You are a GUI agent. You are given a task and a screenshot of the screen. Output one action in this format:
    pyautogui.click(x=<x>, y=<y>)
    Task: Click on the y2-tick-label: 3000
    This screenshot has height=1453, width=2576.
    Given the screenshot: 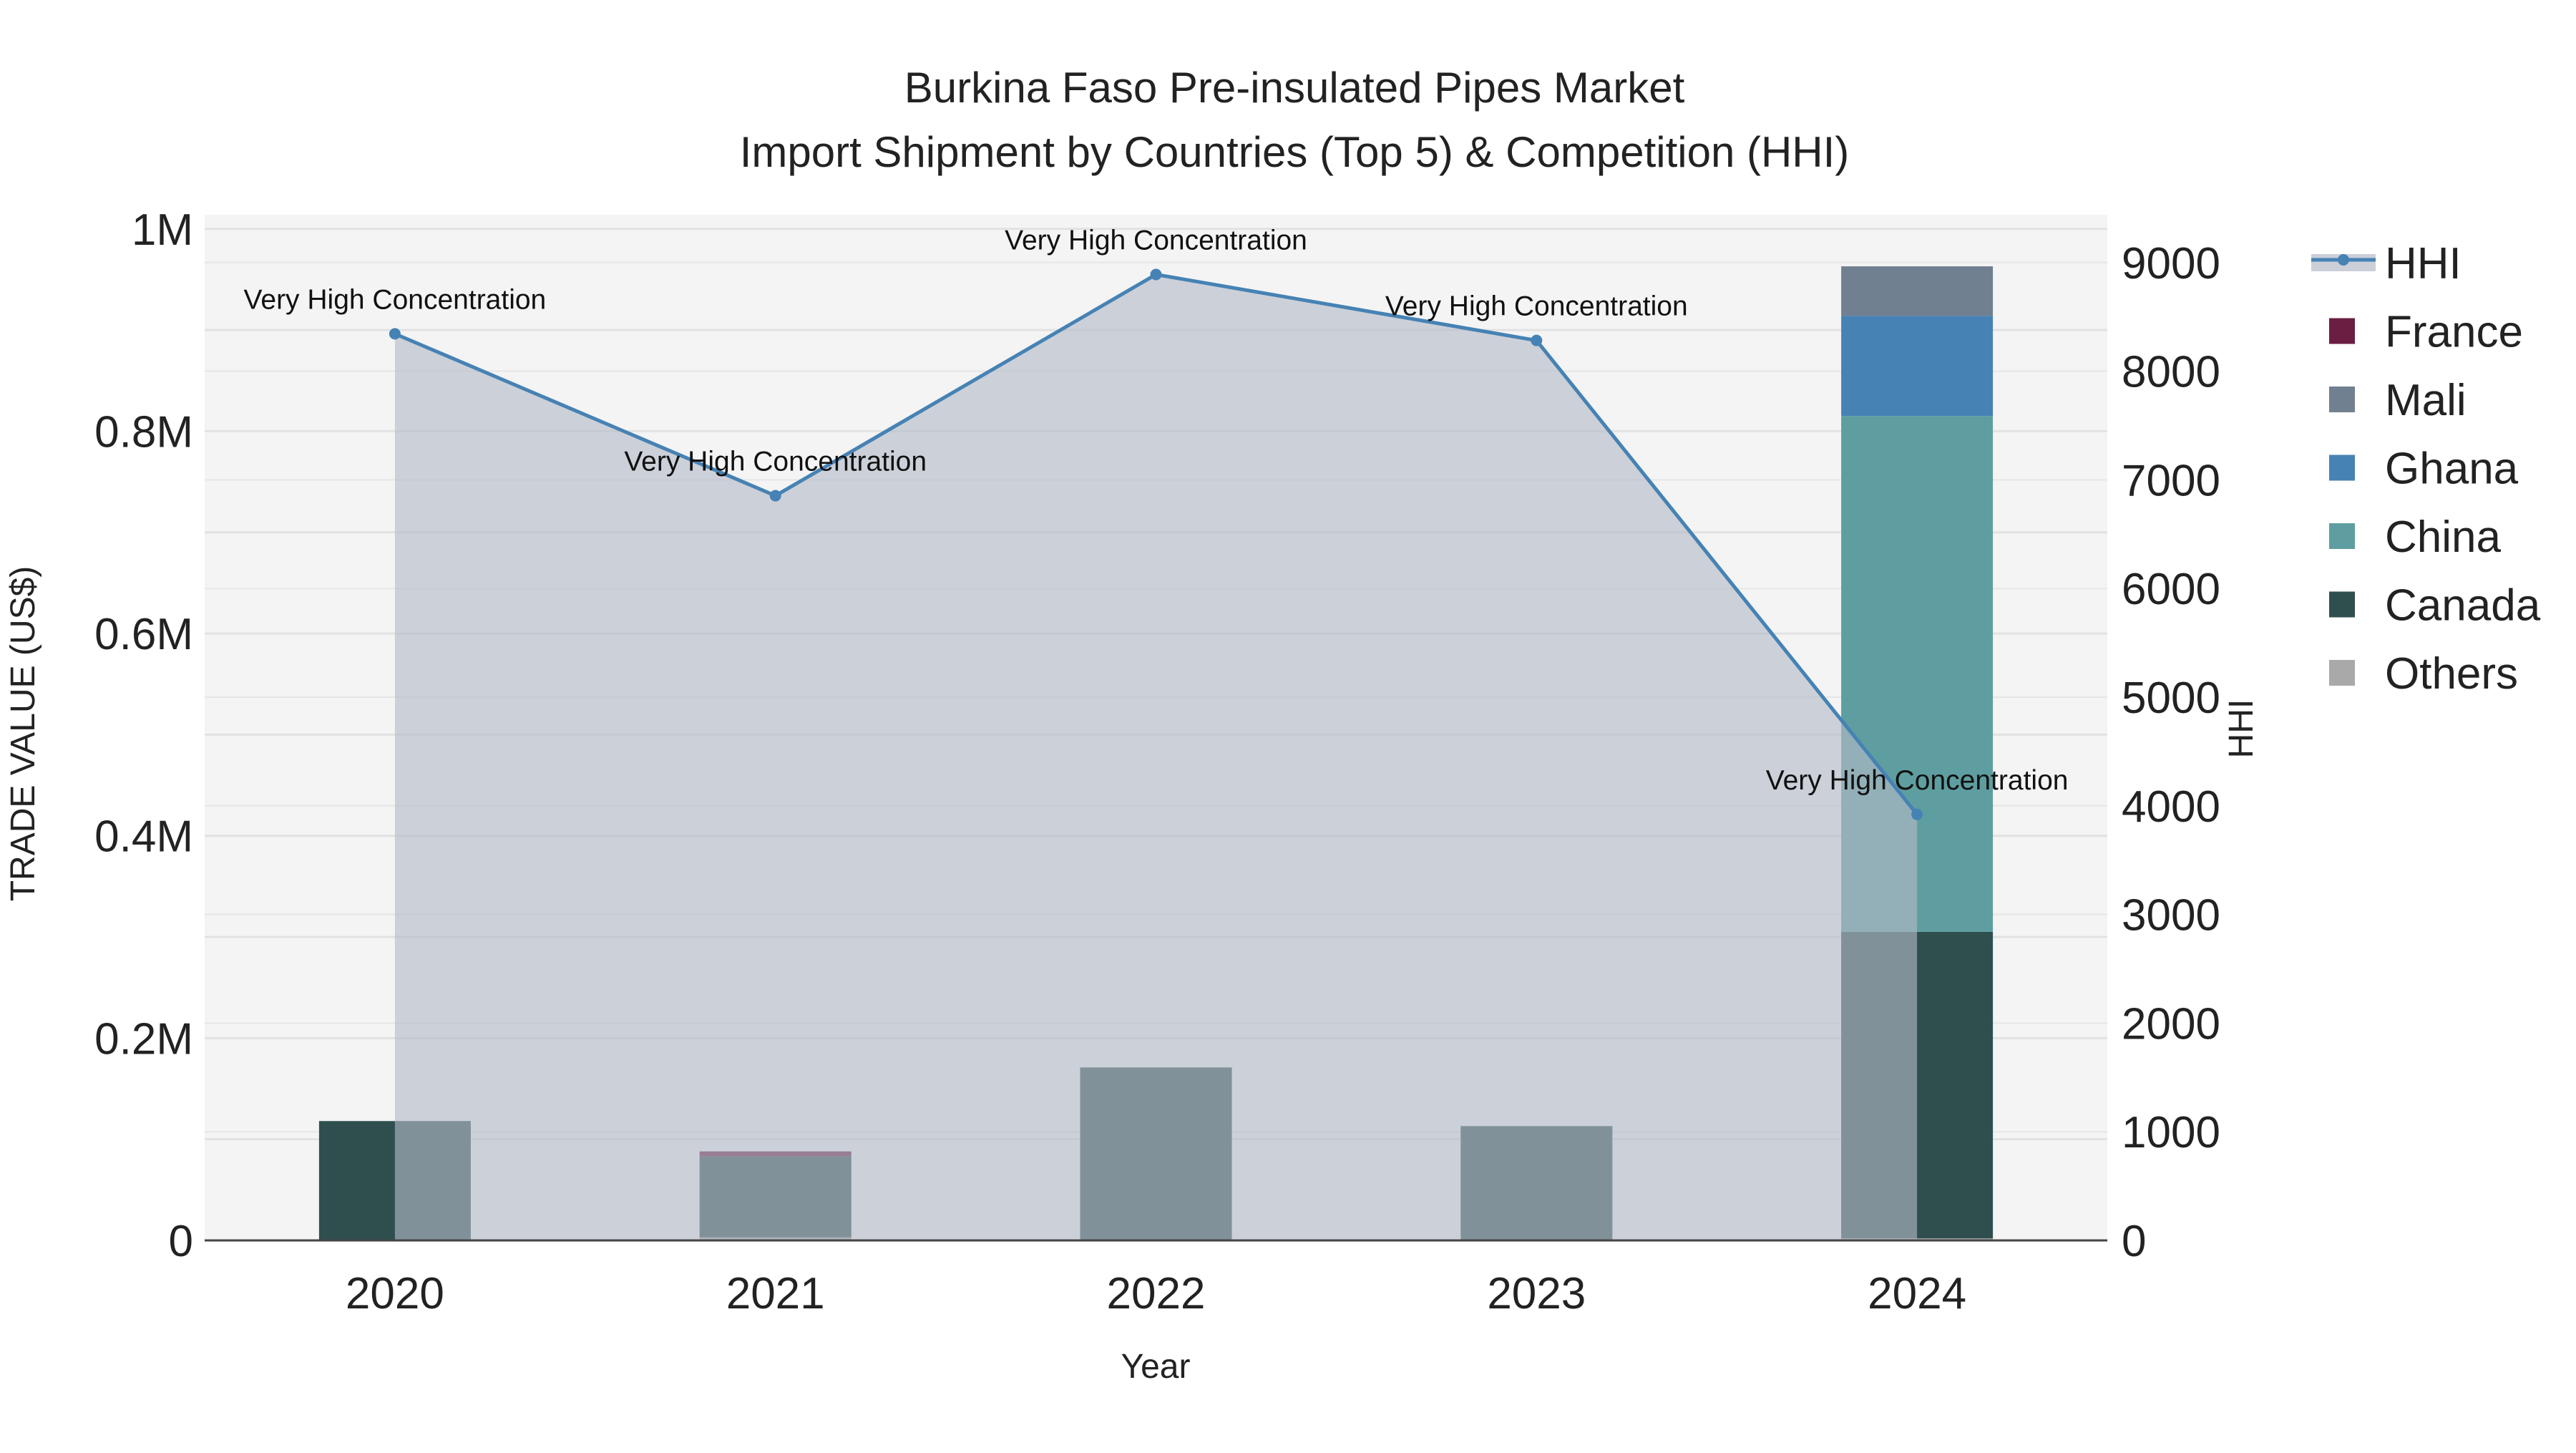 What is the action you would take?
    pyautogui.click(x=2171, y=916)
    